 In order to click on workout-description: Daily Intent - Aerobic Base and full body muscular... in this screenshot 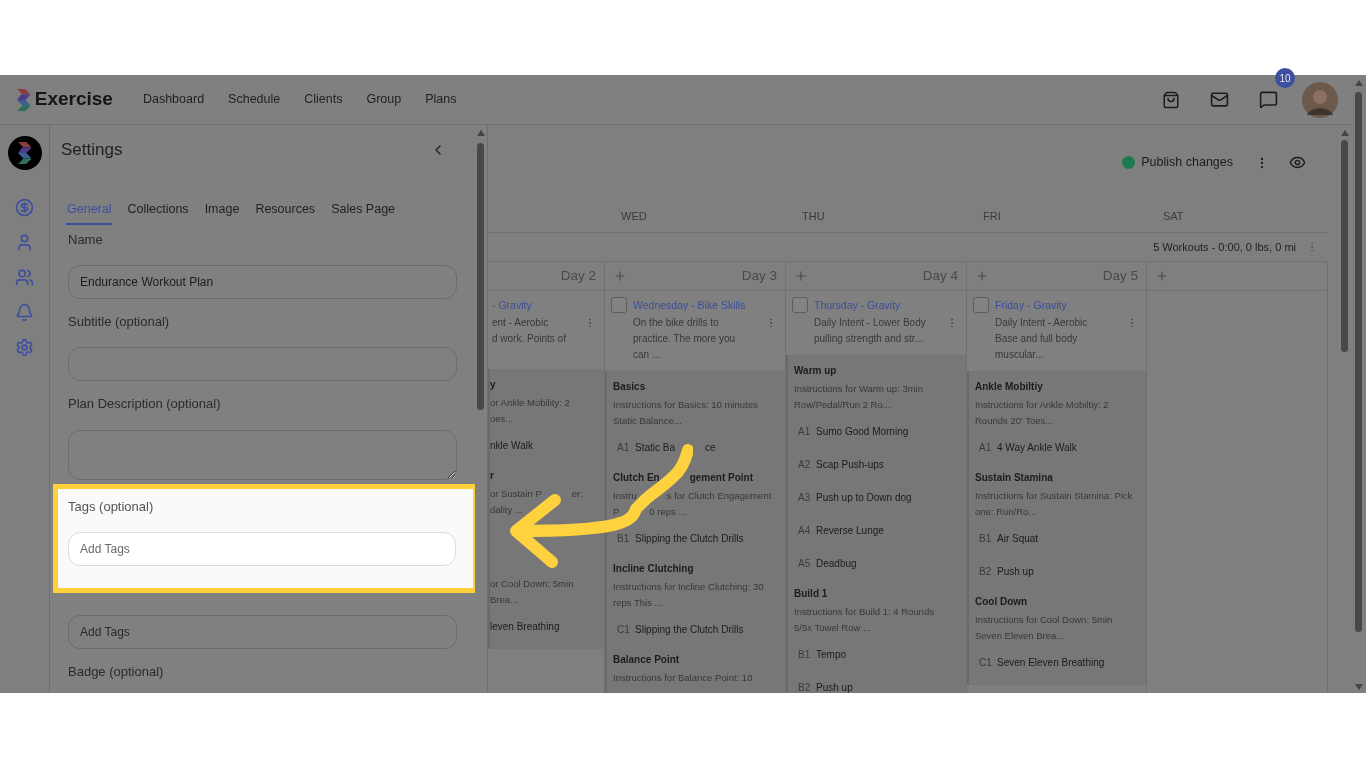, I will do `click(1041, 339)`.